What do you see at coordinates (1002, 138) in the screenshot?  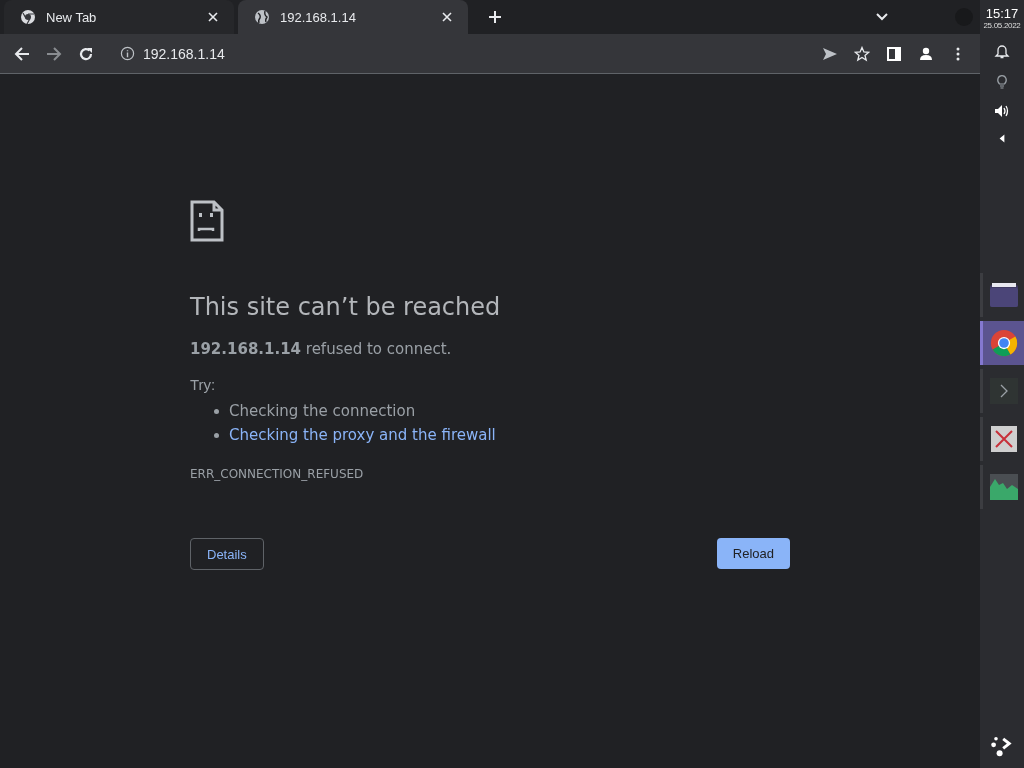 I see `collapse-icon` at bounding box center [1002, 138].